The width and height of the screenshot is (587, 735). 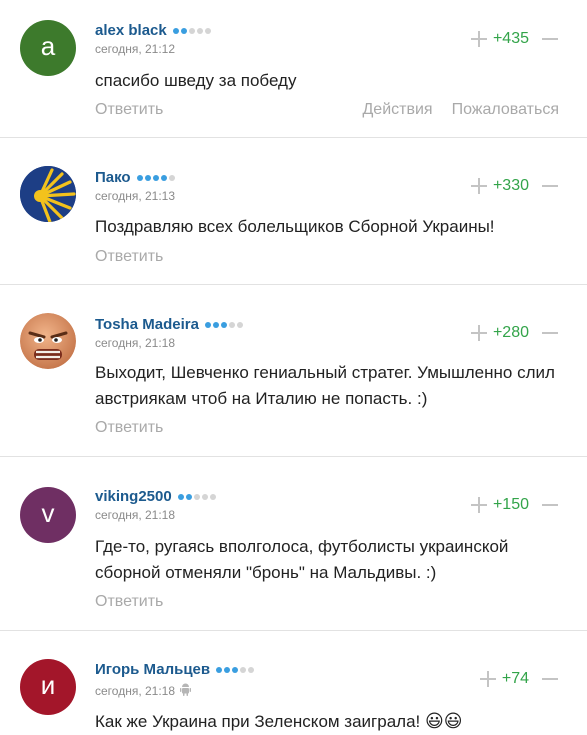 I want to click on author-line: viking2500, so click(x=155, y=496).